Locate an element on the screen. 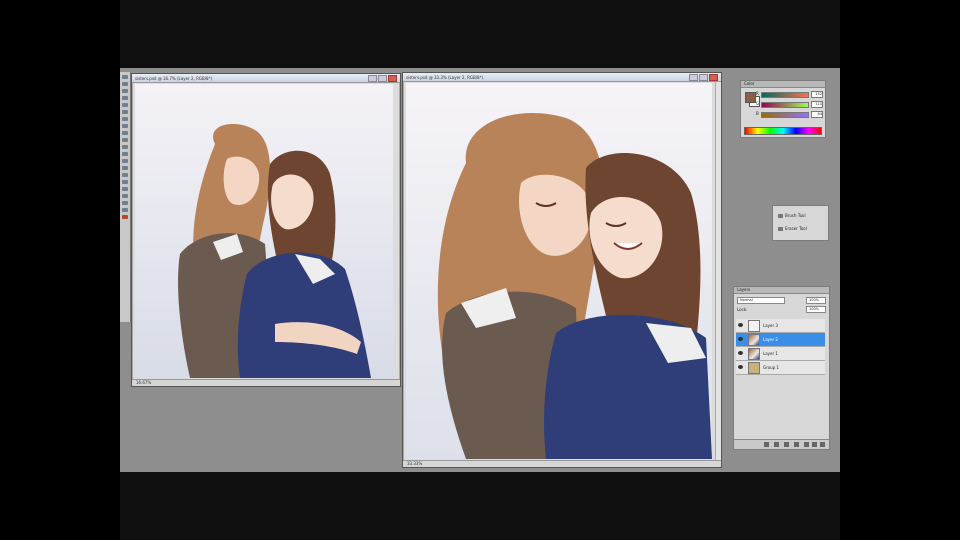 This screenshot has width=960, height=540. blur-tool-icon is located at coordinates (125, 161).